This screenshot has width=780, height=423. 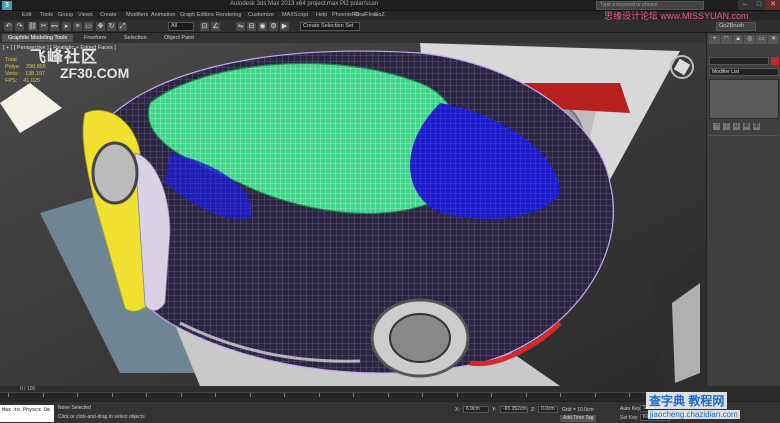 I want to click on stat-row: FPS: 41.025, so click(x=25, y=81).